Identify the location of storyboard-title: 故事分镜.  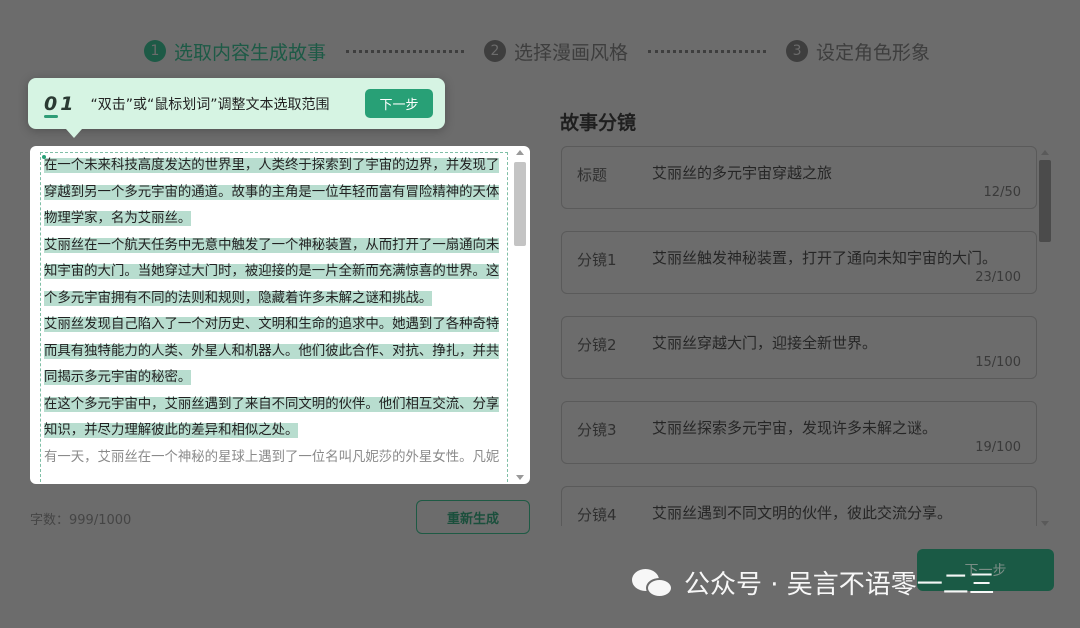
(598, 123).